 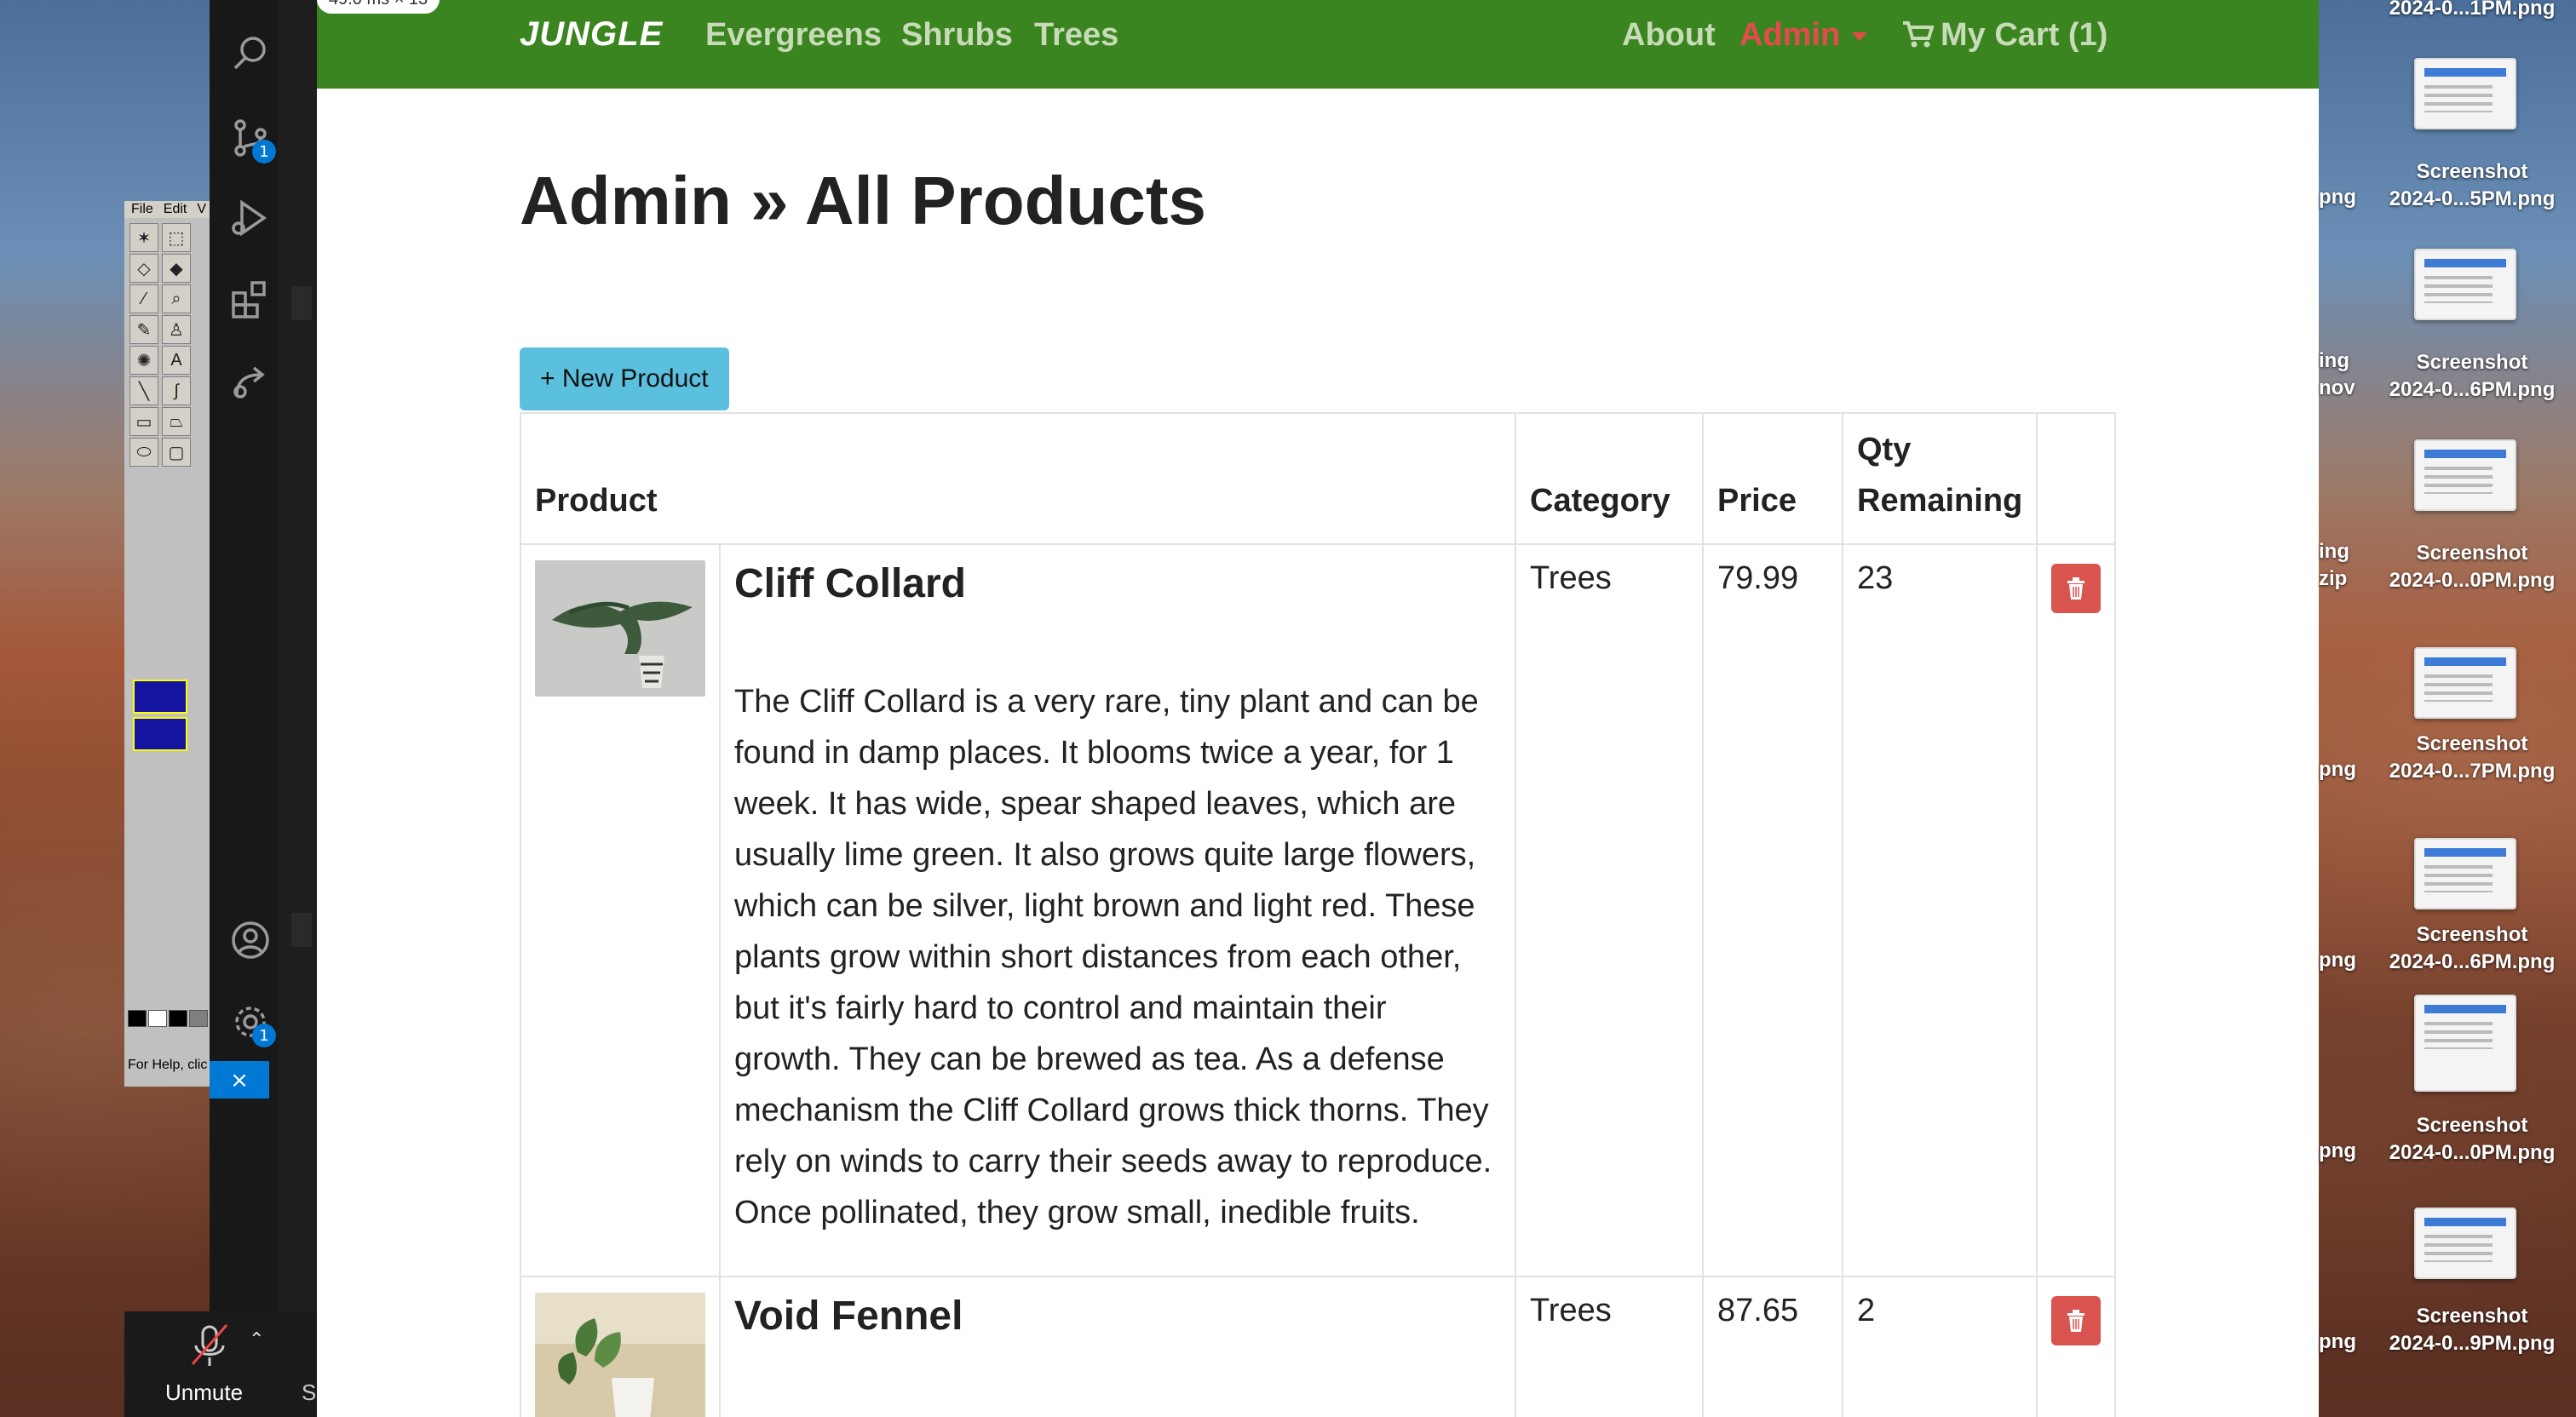 What do you see at coordinates (143, 390) in the screenshot?
I see `line-icon: ╲` at bounding box center [143, 390].